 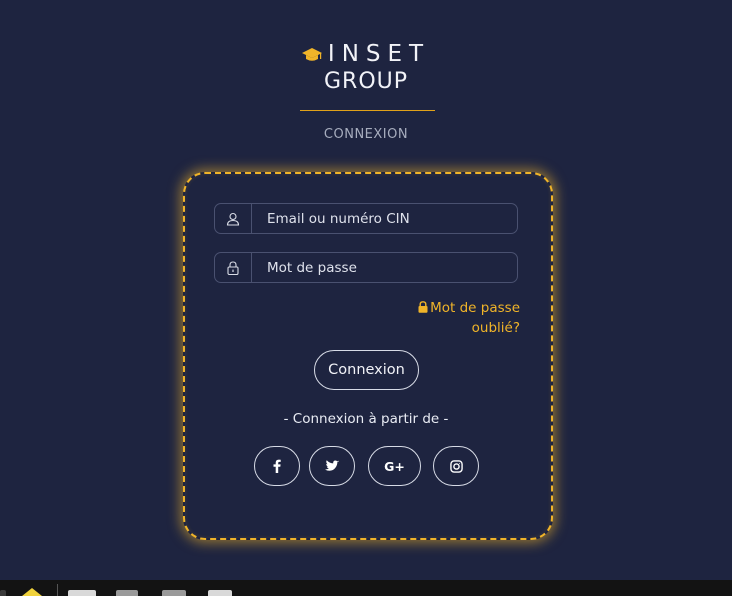 What do you see at coordinates (367, 110) in the screenshot?
I see `brand-divider` at bounding box center [367, 110].